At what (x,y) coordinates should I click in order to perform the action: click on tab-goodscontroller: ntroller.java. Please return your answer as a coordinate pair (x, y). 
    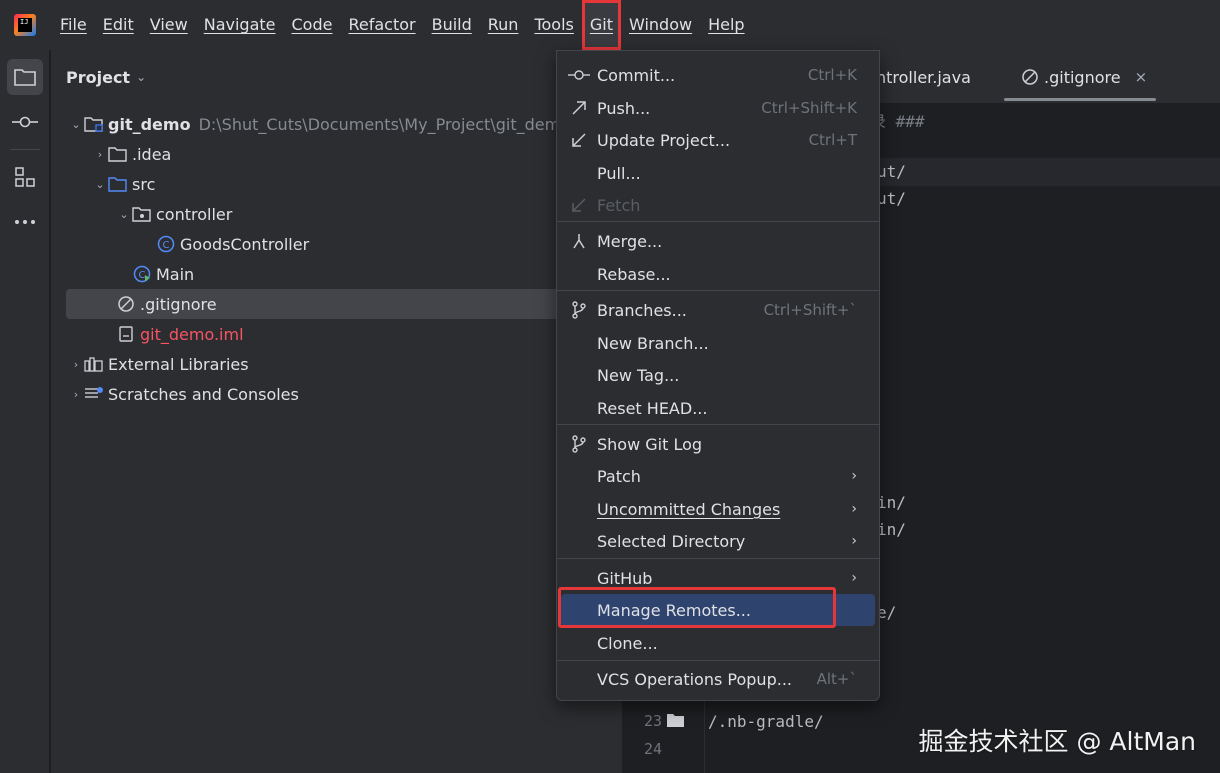
    Looking at the image, I should click on (923, 77).